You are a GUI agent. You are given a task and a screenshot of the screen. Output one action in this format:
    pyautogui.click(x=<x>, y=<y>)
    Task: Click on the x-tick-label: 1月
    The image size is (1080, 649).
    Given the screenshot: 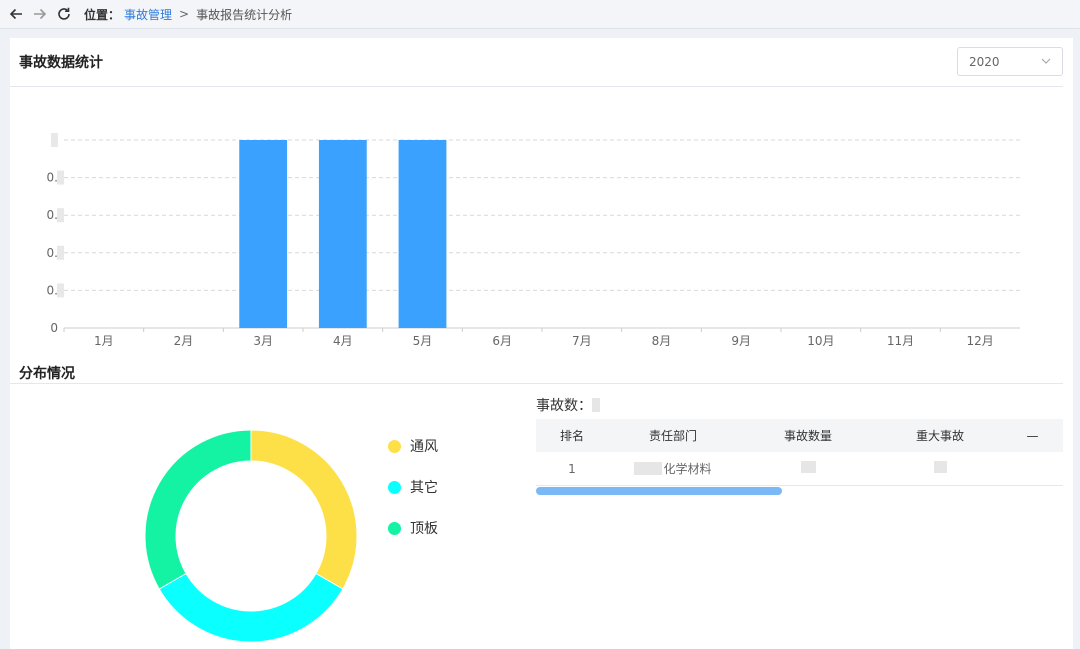 What is the action you would take?
    pyautogui.click(x=104, y=341)
    